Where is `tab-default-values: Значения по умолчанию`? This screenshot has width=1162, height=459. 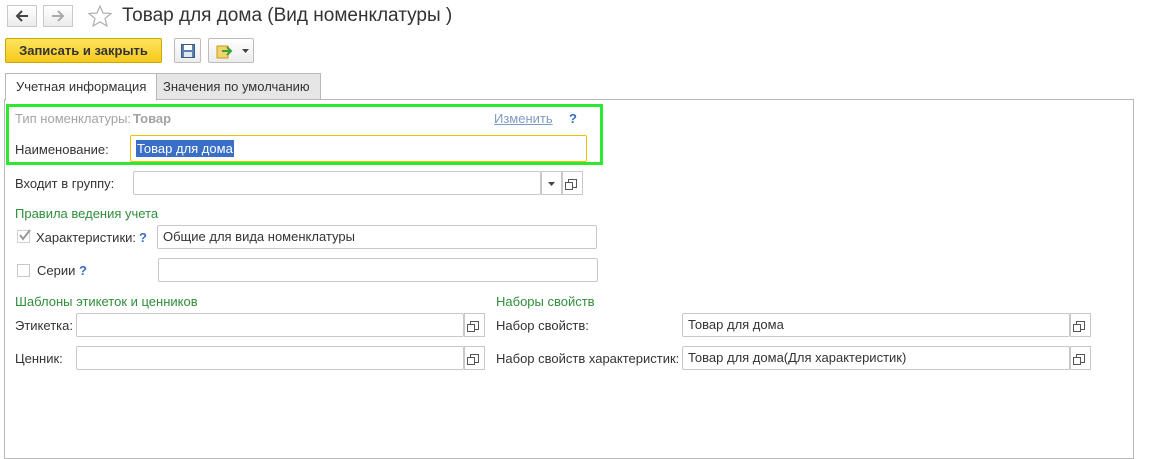 tab-default-values: Значения по умолчанию is located at coordinates (236, 86).